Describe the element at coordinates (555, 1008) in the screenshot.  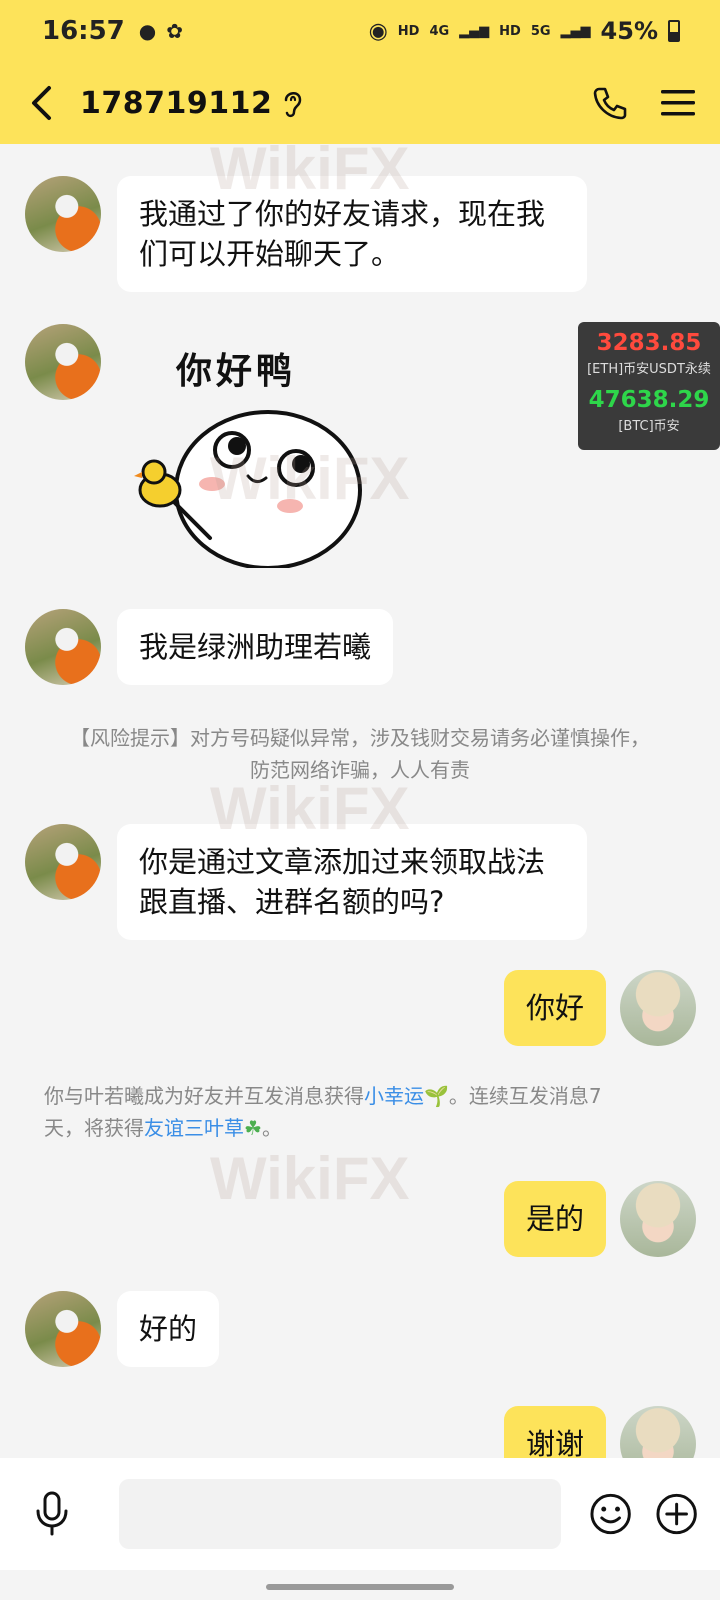
I see `my-message-bubble: 你好` at that location.